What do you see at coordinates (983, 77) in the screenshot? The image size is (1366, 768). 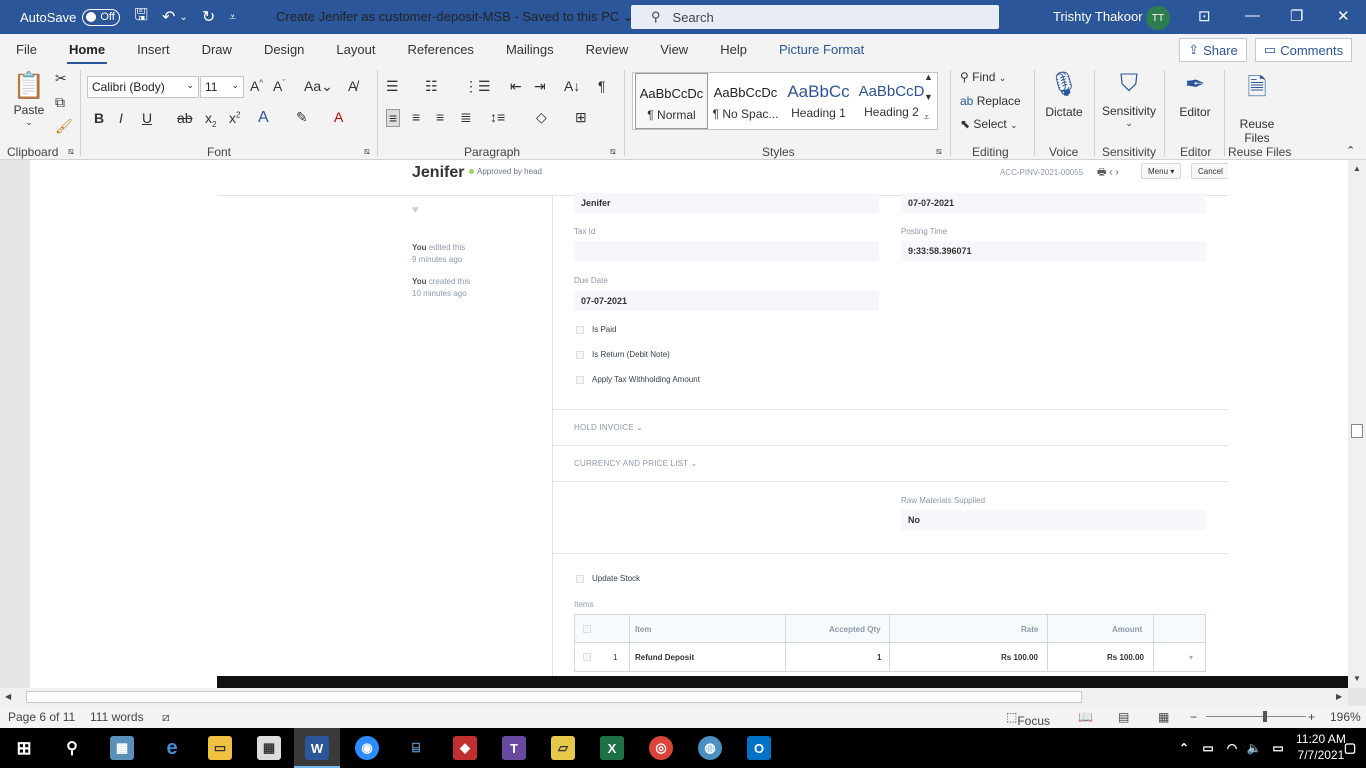 I see `find-button: ⚲ Find ⌄` at bounding box center [983, 77].